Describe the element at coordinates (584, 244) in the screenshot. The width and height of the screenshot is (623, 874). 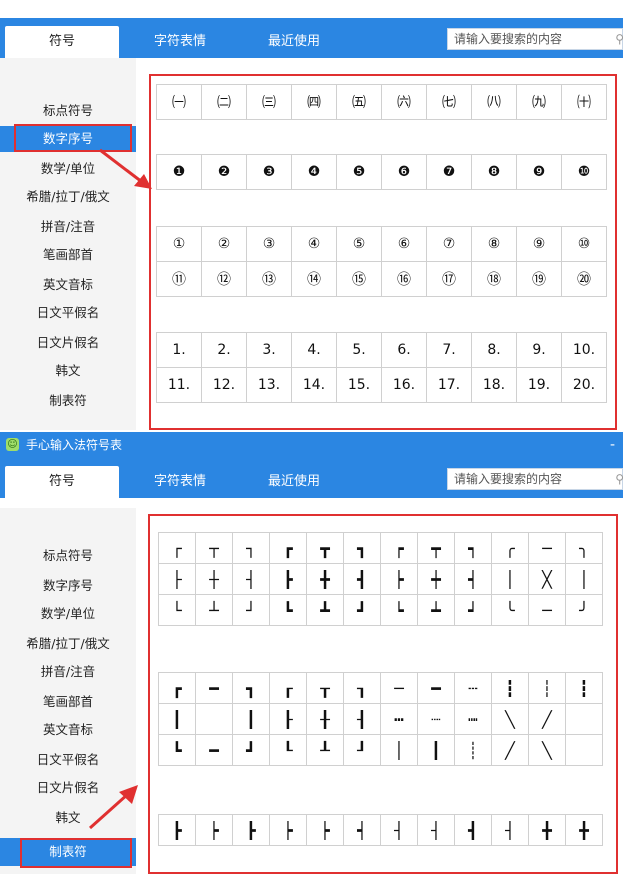
I see `symbol-cell: ⑩` at that location.